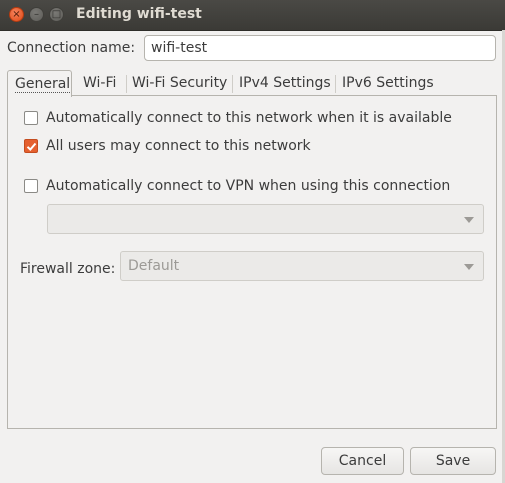 This screenshot has height=483, width=505. Describe the element at coordinates (453, 461) in the screenshot. I see `save-button: Save` at that location.